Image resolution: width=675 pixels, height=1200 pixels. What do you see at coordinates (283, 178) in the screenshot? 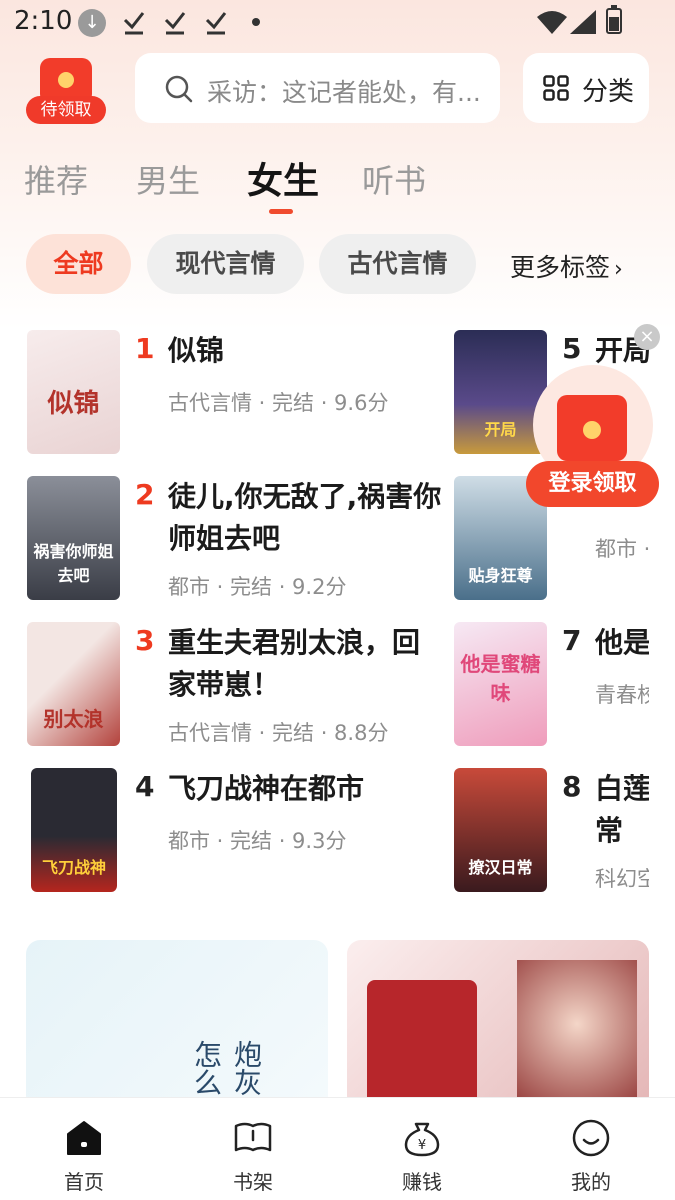
I see `tab-female: 女生` at bounding box center [283, 178].